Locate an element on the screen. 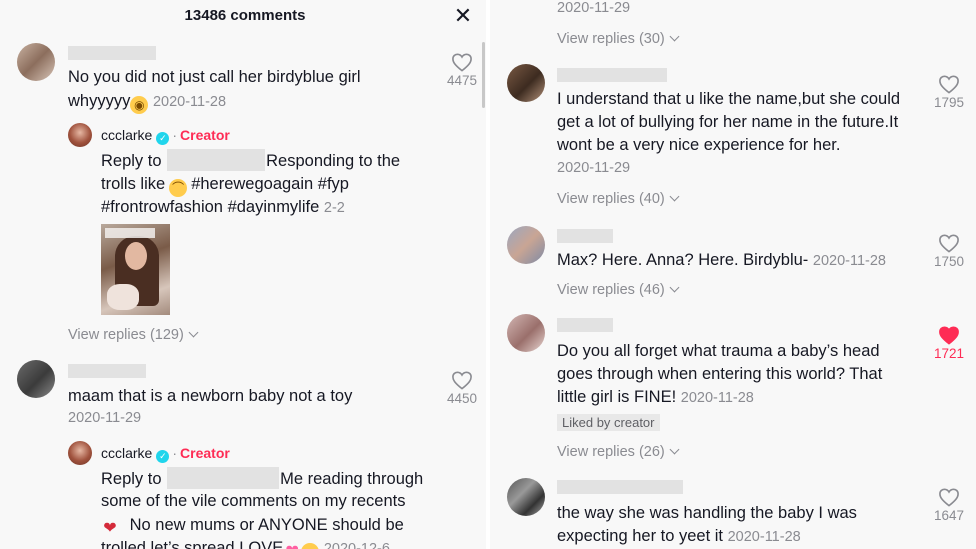 The image size is (976, 549). like-button: 1647 is located at coordinates (949, 505).